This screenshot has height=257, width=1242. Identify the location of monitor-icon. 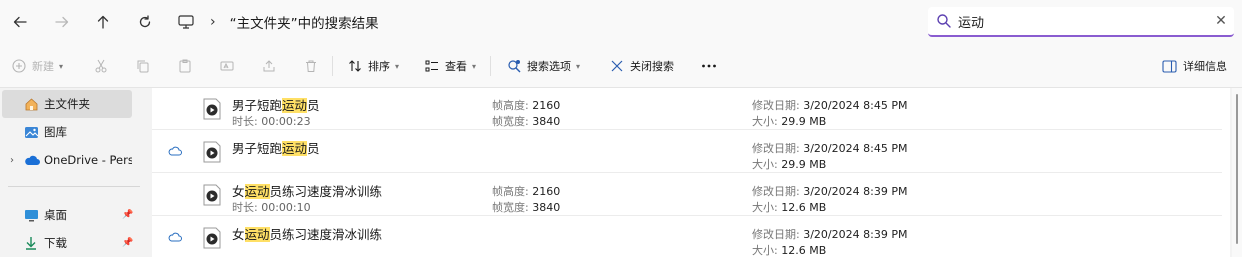
(187, 22).